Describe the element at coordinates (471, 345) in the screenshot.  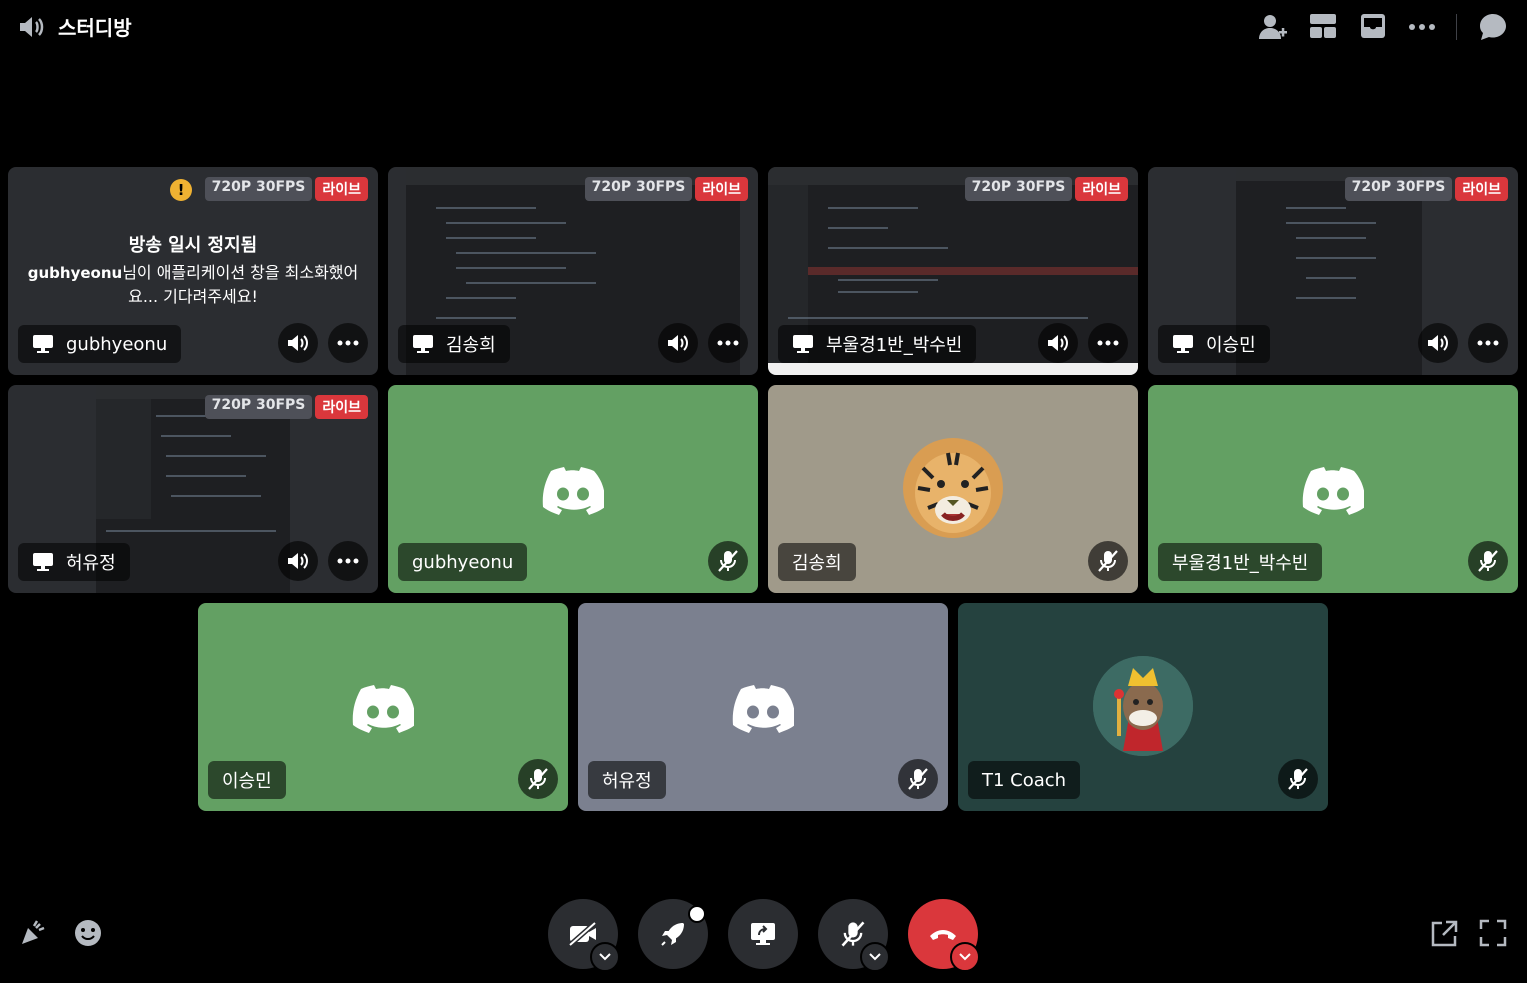
I see `stream-user-name: 김송희` at that location.